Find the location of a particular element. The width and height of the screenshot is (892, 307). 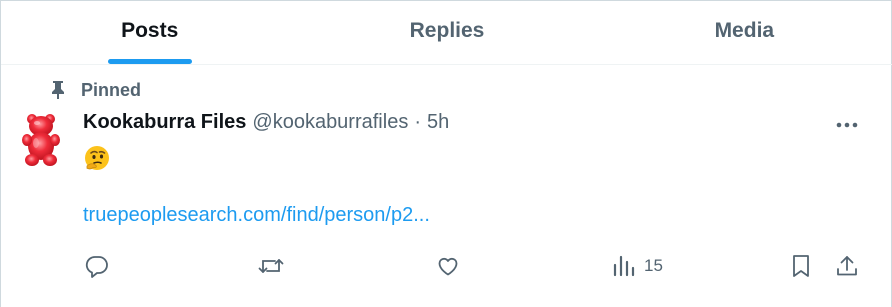

bookmark-button is located at coordinates (801, 266).